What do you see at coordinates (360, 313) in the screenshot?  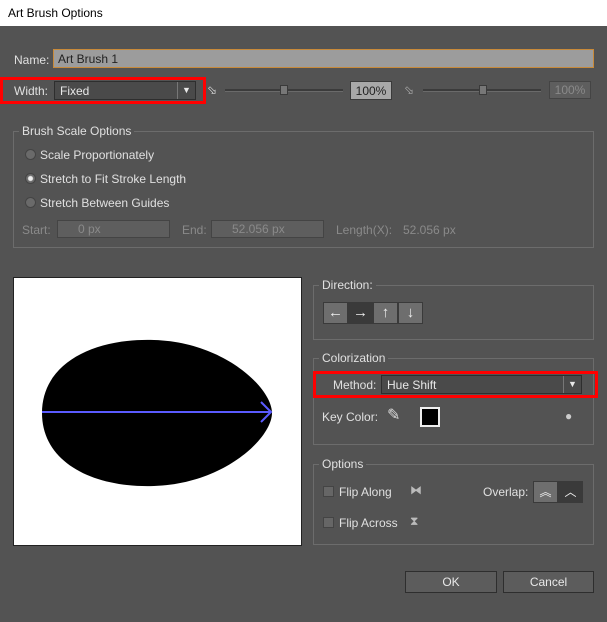 I see `direction-right-button: →` at bounding box center [360, 313].